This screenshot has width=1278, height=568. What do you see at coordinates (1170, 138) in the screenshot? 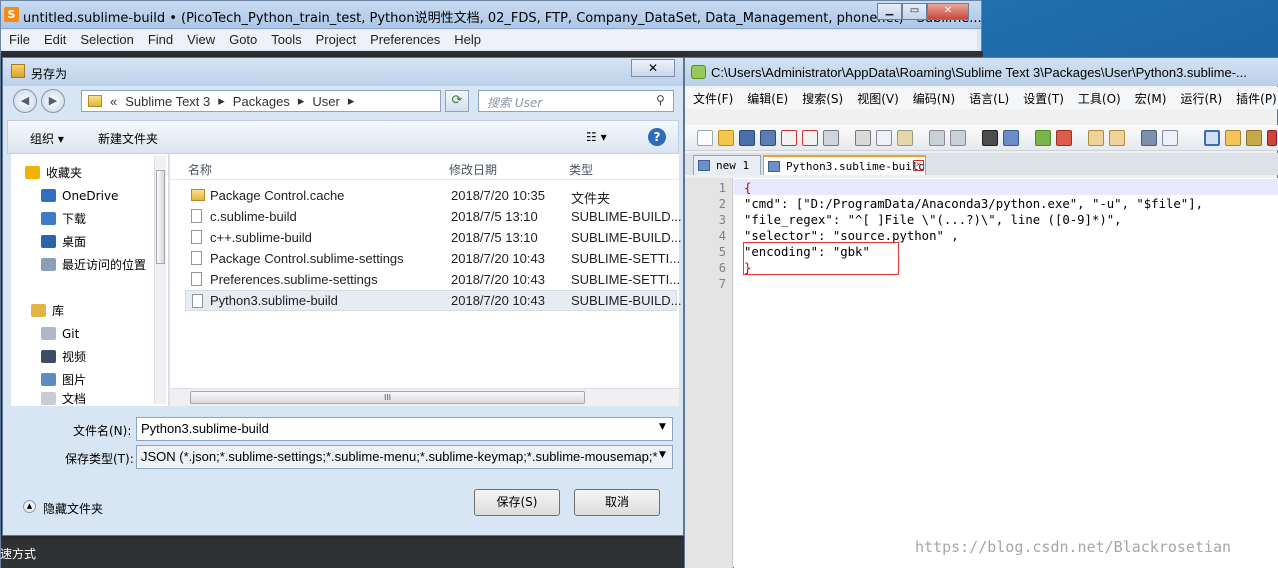
I see `show-symbols-icon` at bounding box center [1170, 138].